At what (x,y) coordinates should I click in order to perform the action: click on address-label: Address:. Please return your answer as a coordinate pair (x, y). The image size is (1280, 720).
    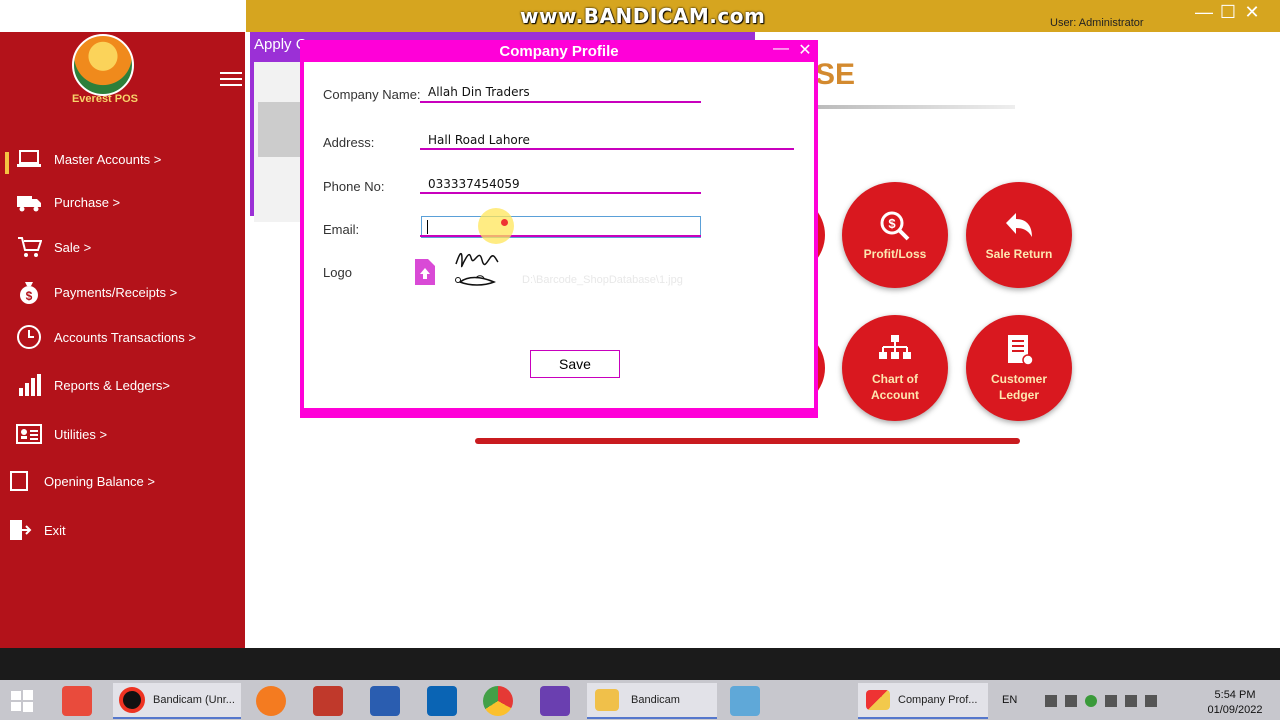
    Looking at the image, I should click on (349, 142).